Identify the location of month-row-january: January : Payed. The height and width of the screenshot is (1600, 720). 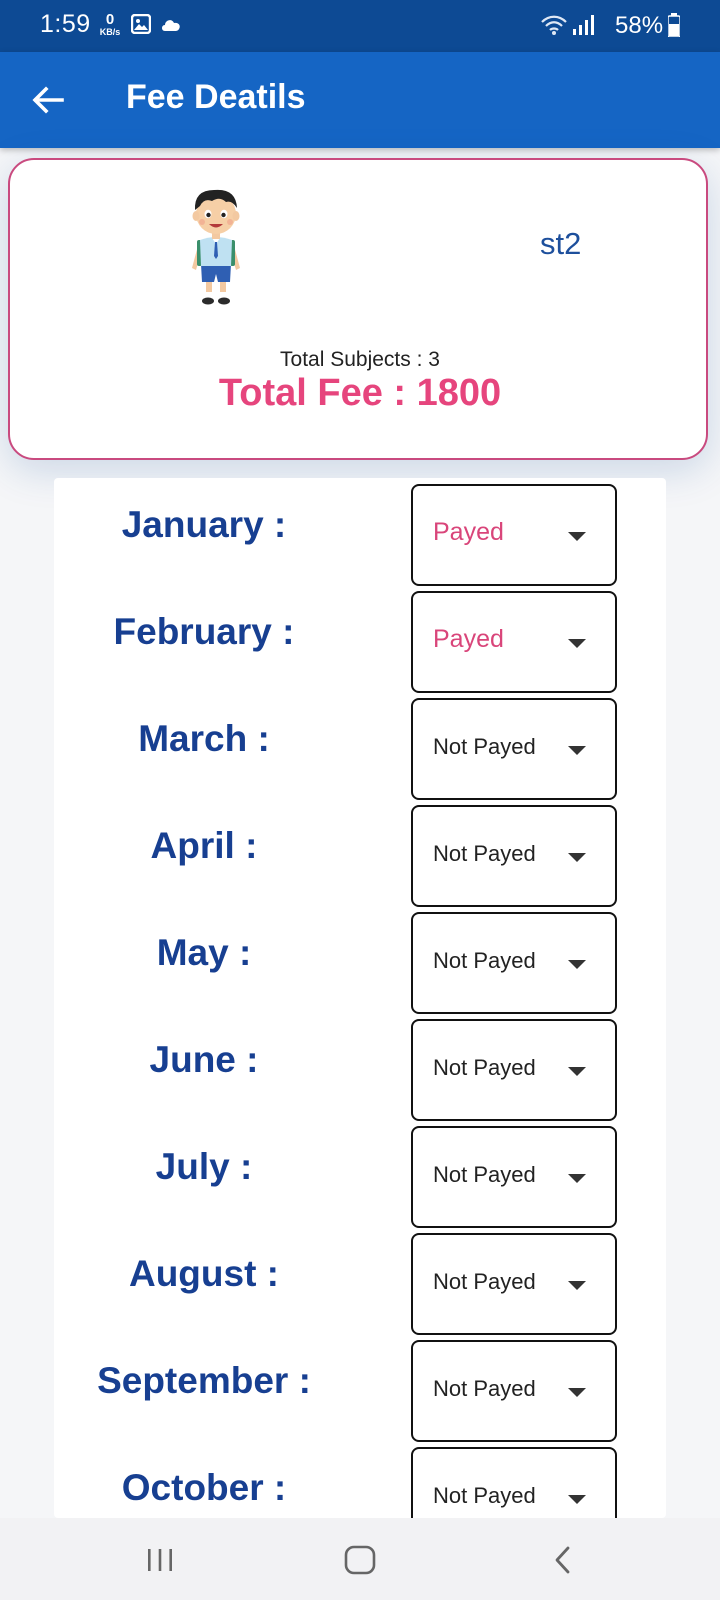
(360, 533).